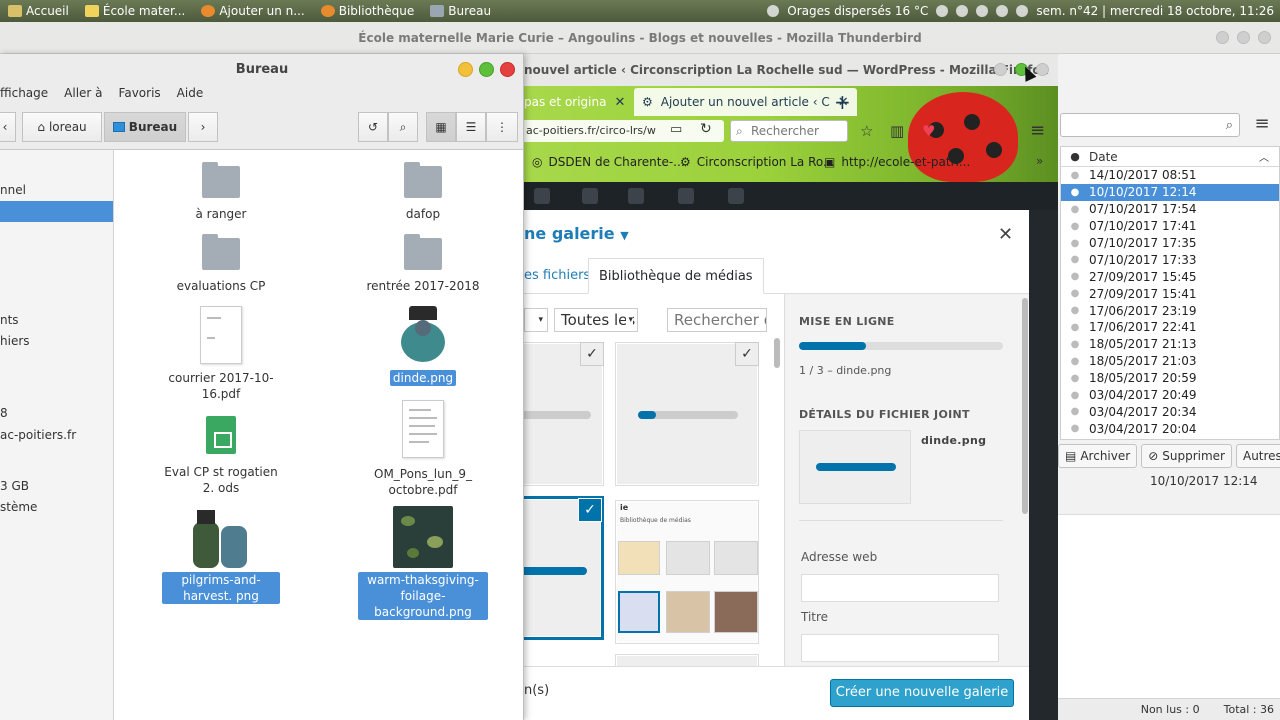  I want to click on clock: sem. n°42 | mercredi 18 octobre, 11:26, so click(1155, 11).